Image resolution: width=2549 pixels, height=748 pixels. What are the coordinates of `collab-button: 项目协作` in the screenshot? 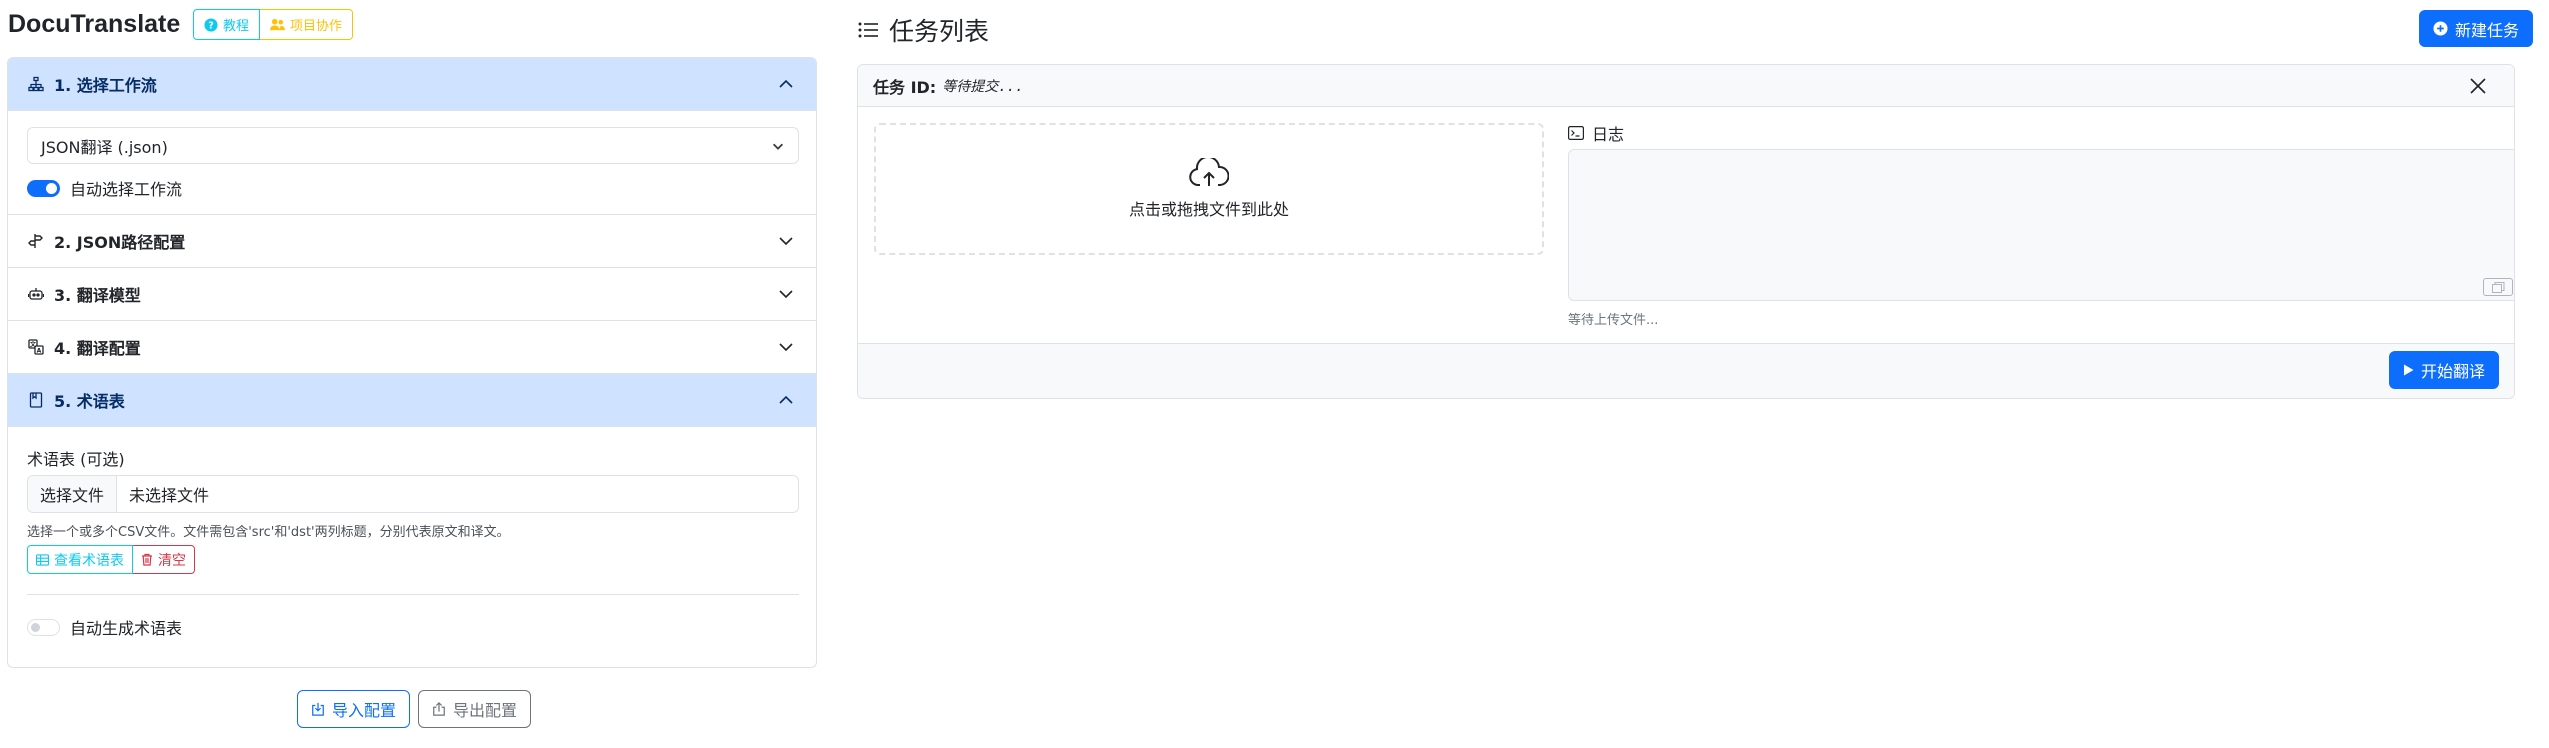 It's located at (307, 24).